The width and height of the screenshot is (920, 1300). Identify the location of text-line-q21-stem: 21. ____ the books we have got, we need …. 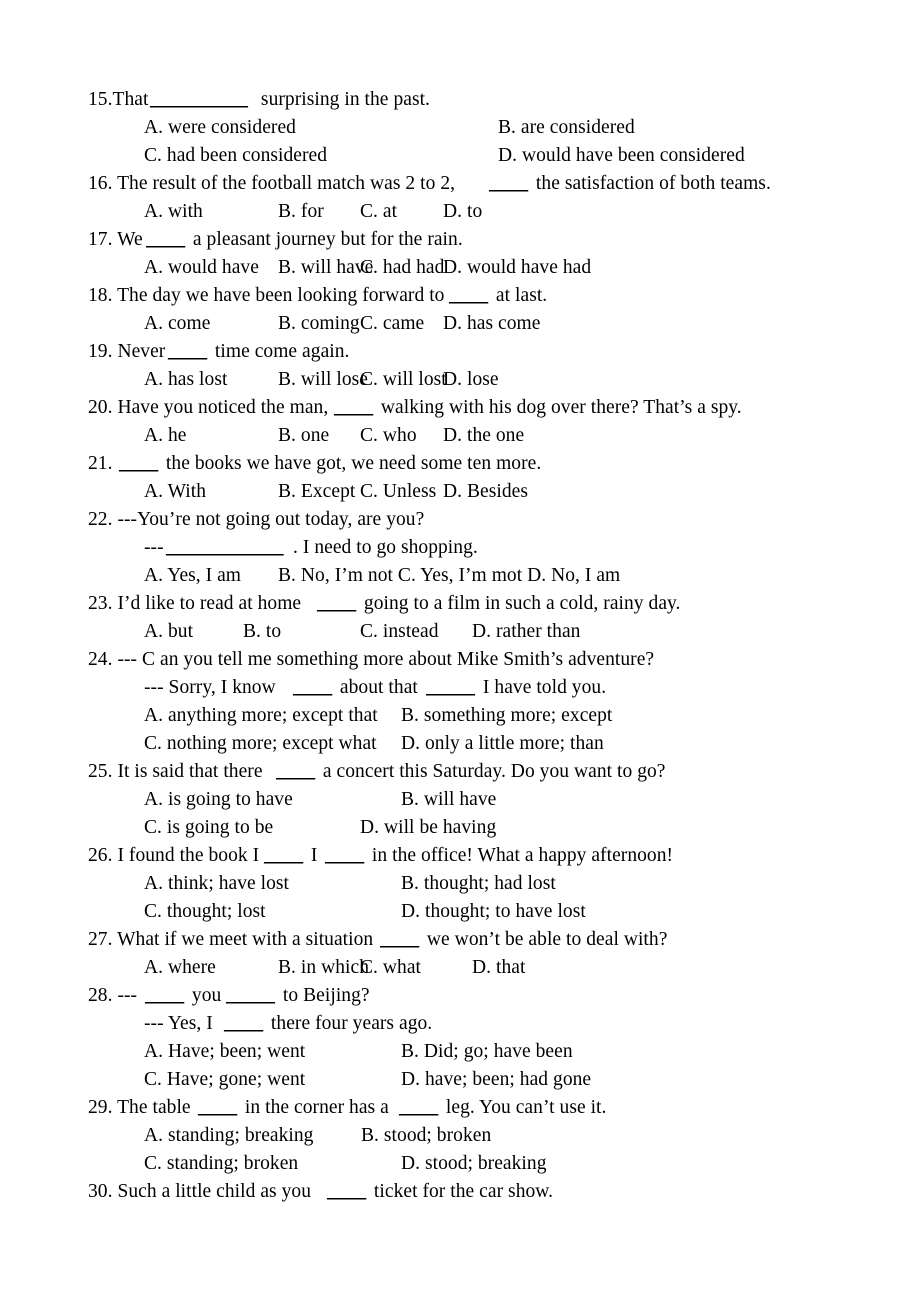
(483, 464).